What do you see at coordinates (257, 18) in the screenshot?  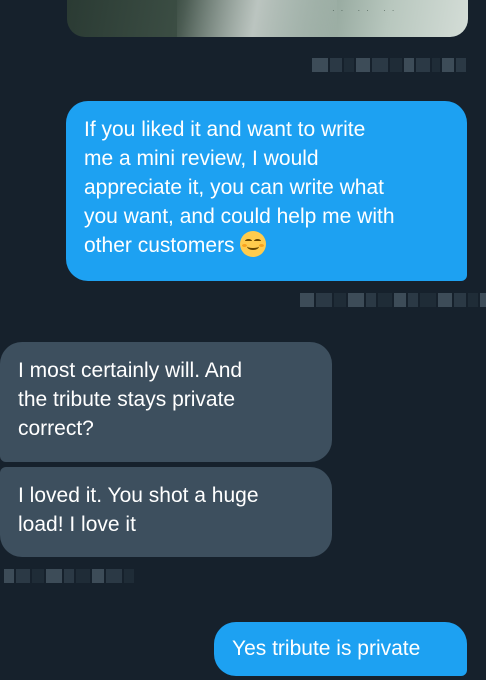 I see `image-glare` at bounding box center [257, 18].